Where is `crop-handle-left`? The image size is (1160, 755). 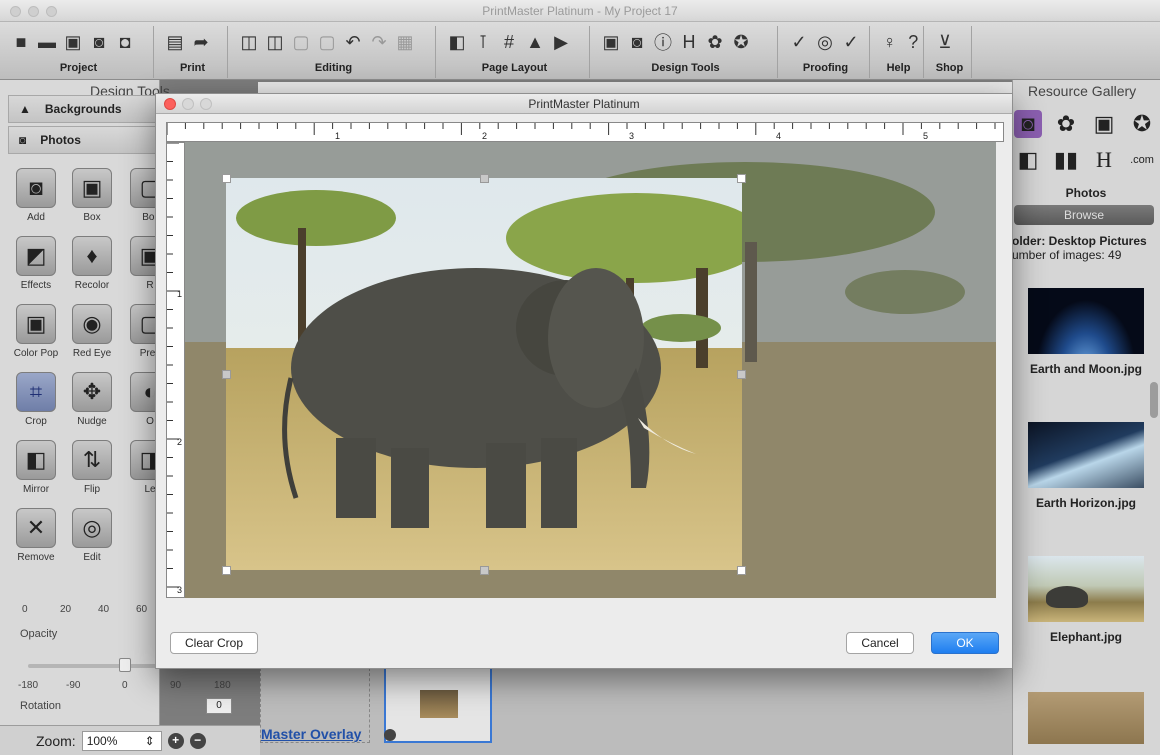 crop-handle-left is located at coordinates (226, 374).